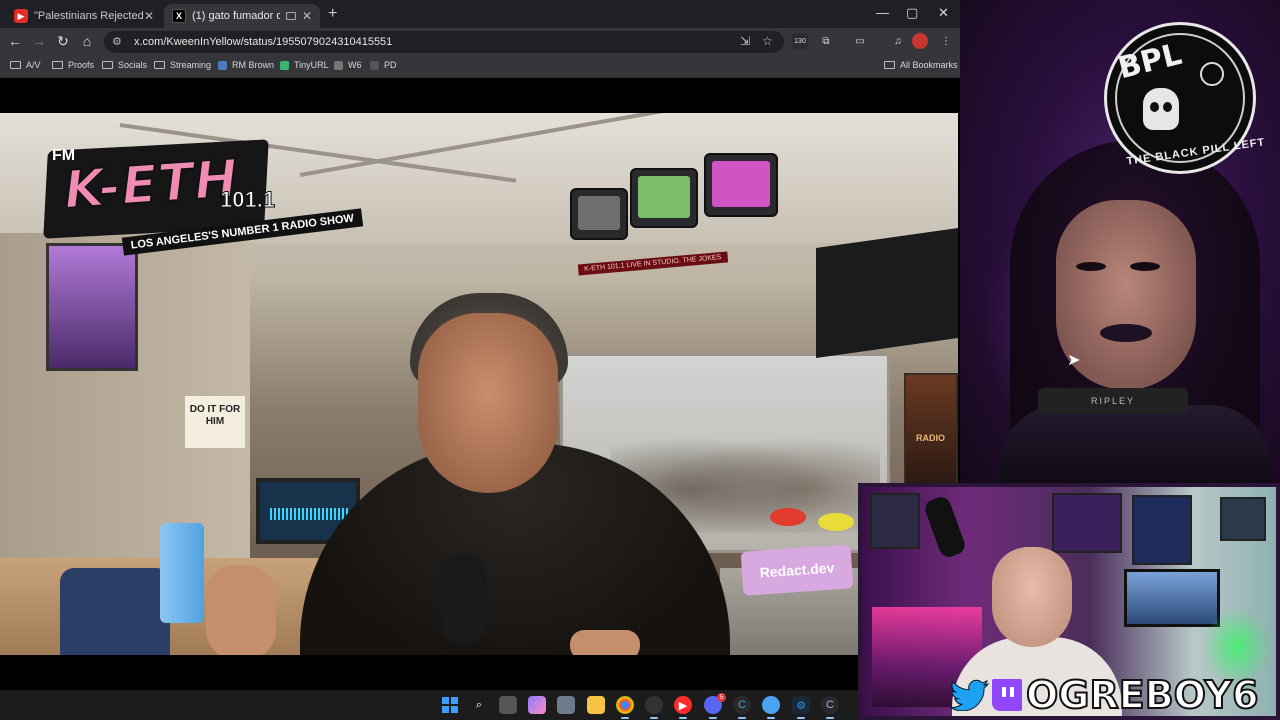  What do you see at coordinates (625, 707) in the screenshot?
I see `chrome-icon` at bounding box center [625, 707].